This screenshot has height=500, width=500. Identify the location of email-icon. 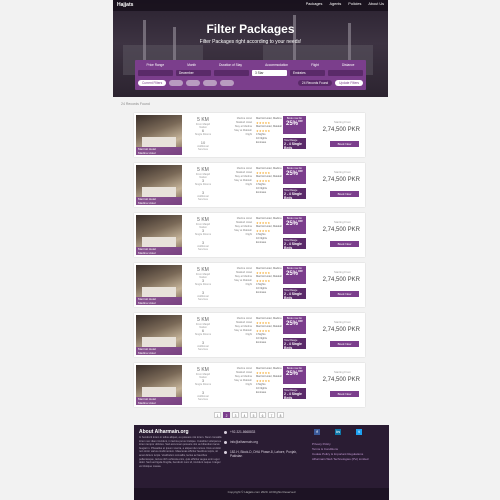
(225, 442).